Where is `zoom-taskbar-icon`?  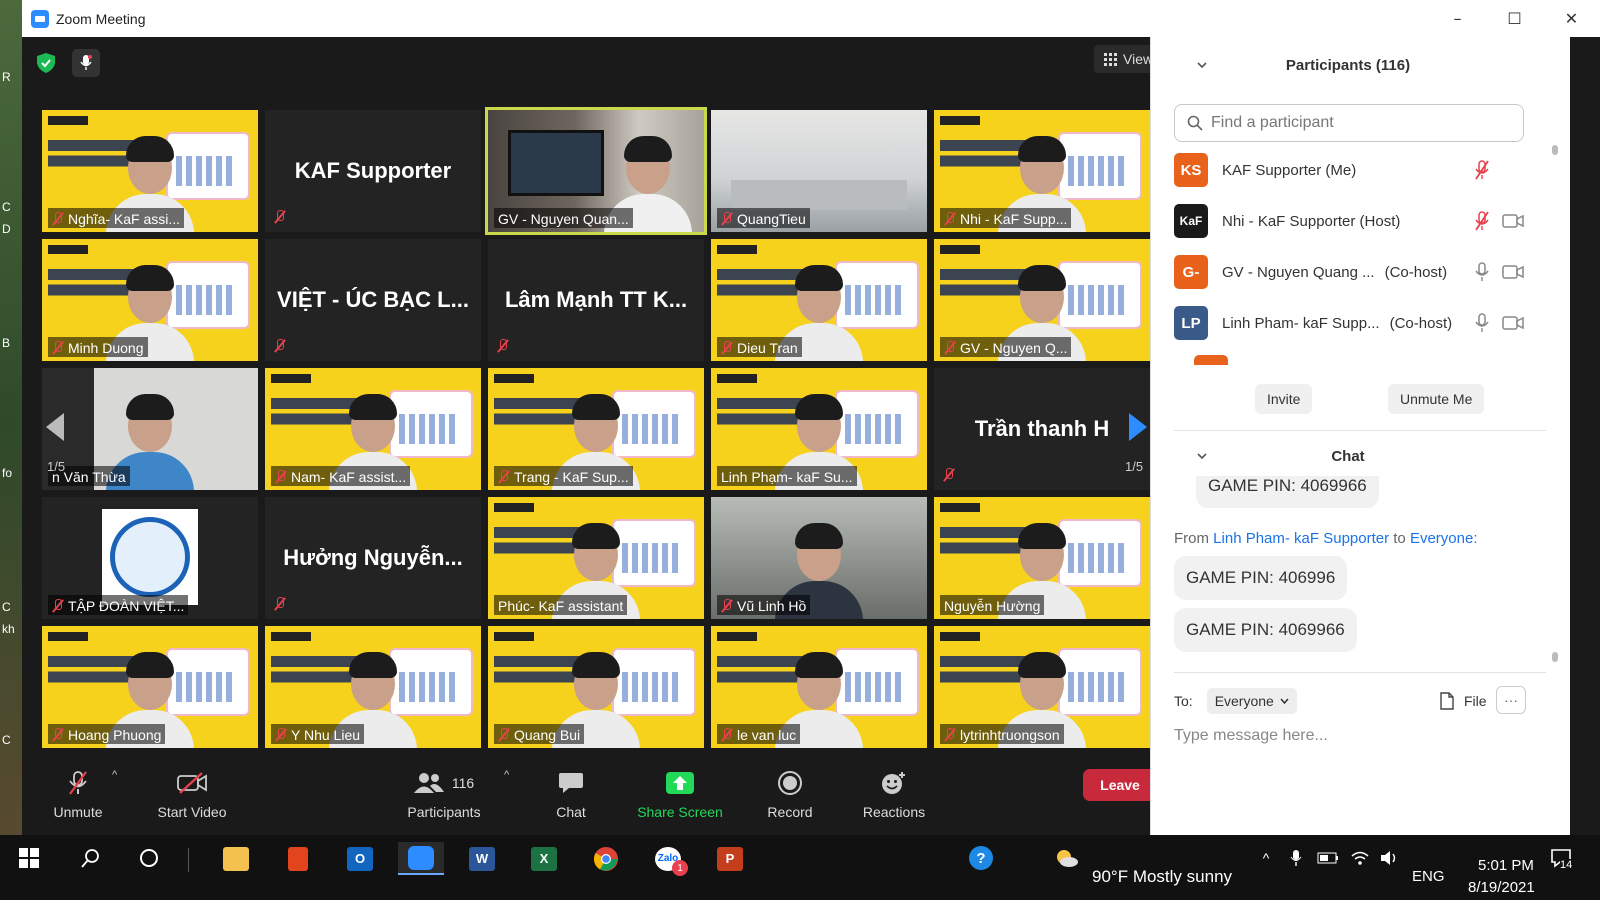 zoom-taskbar-icon is located at coordinates (421, 858).